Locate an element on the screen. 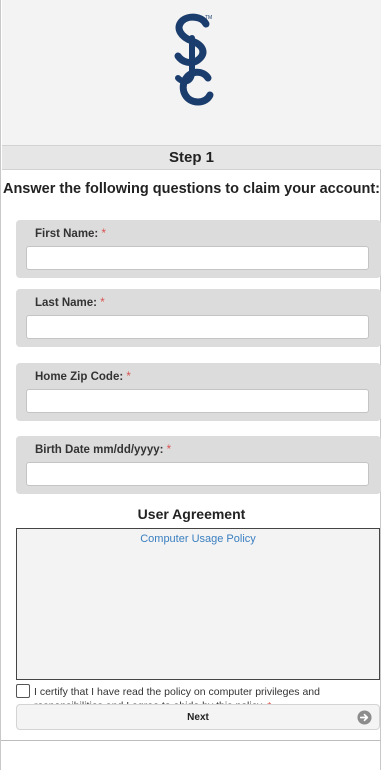 Image resolution: width=381 pixels, height=770 pixels. first-name-label-text: First Name: is located at coordinates (67, 234).